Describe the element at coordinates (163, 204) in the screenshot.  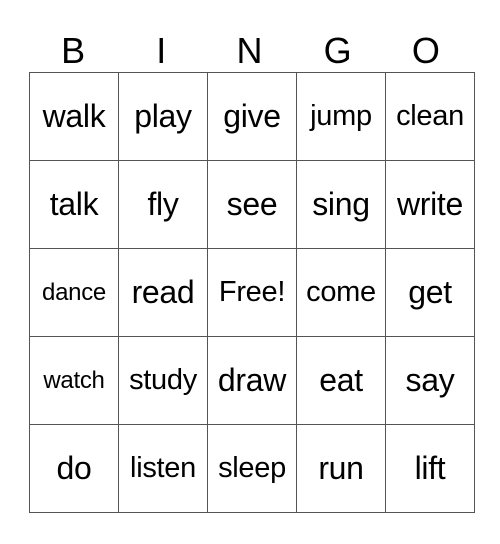
I see `word-cell: fly` at that location.